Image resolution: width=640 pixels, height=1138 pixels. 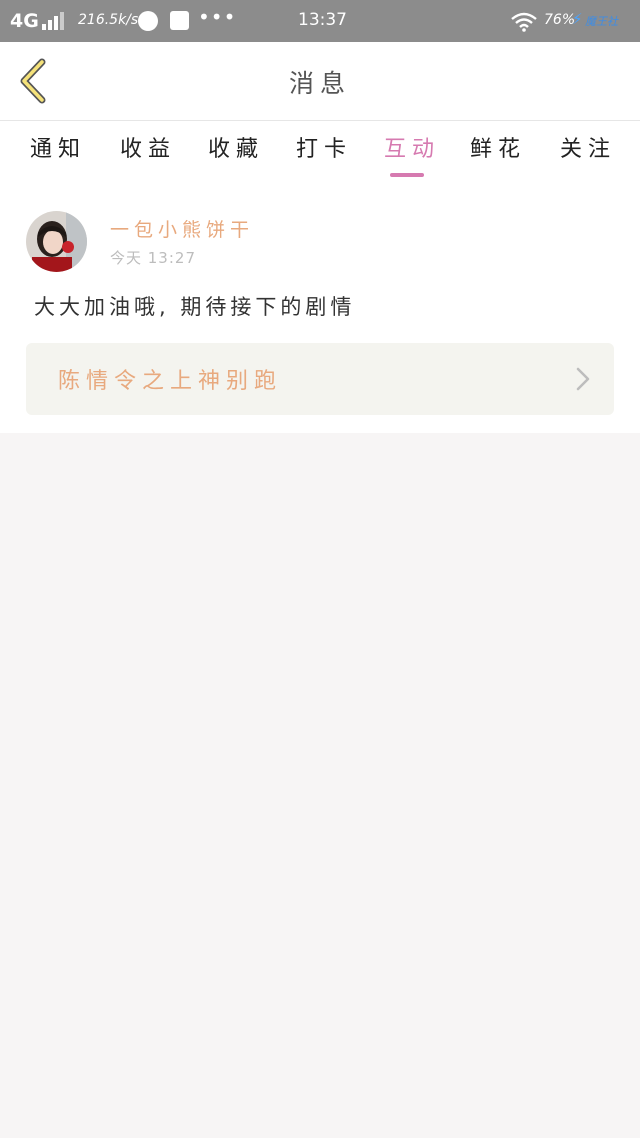 I want to click on status-bar: 4G 216.5k/s ••• 13:37 76% ⚡ 魔王社, so click(x=320, y=21).